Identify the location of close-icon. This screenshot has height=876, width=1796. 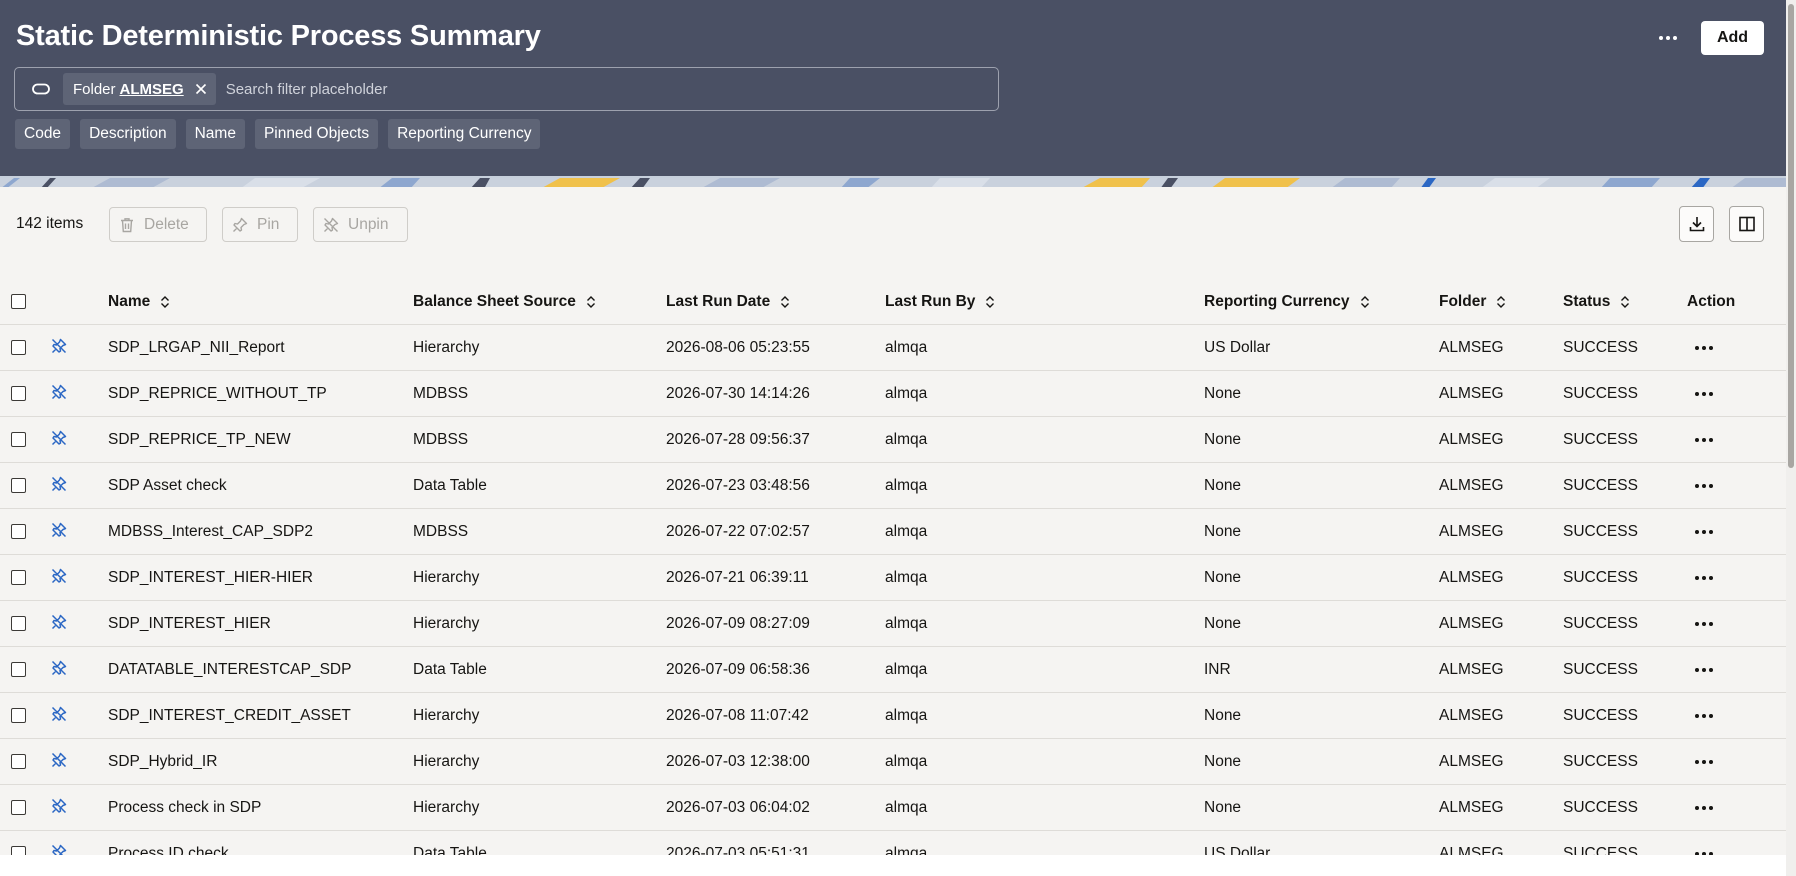
(201, 89).